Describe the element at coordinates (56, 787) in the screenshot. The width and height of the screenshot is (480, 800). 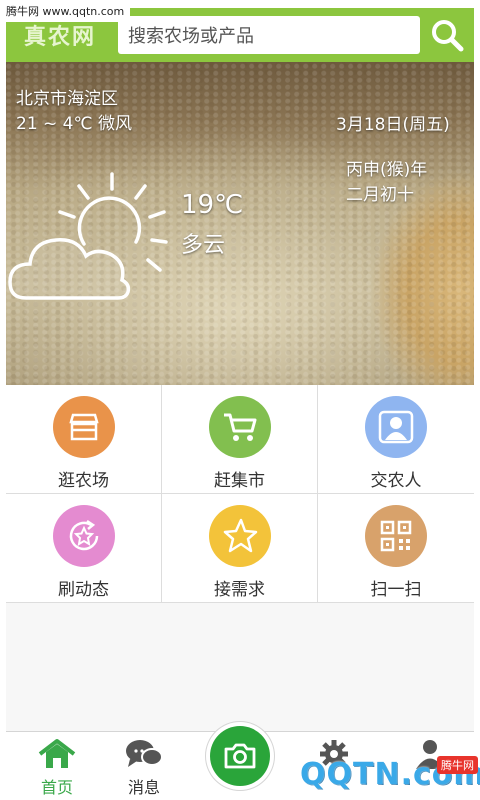
I see `tab-home-label: 首页` at that location.